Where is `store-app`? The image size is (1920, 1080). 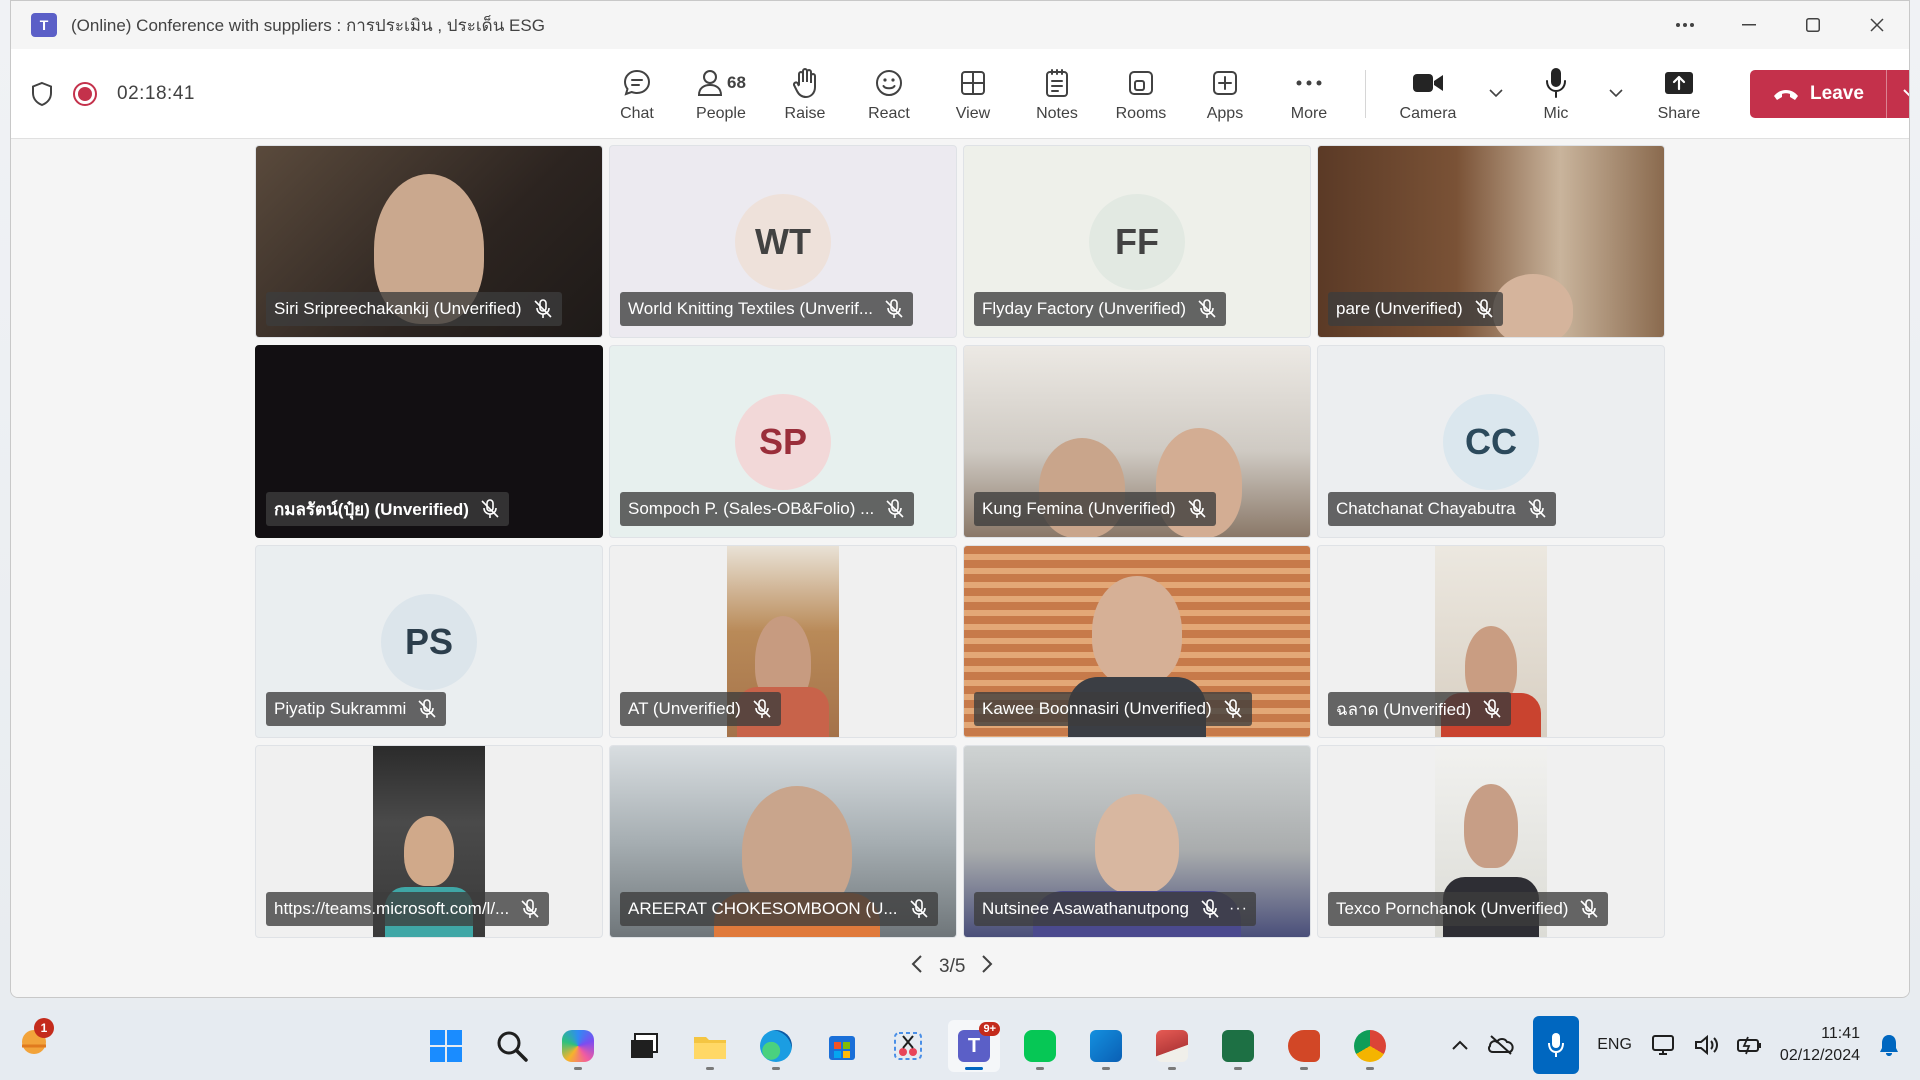 store-app is located at coordinates (842, 1046).